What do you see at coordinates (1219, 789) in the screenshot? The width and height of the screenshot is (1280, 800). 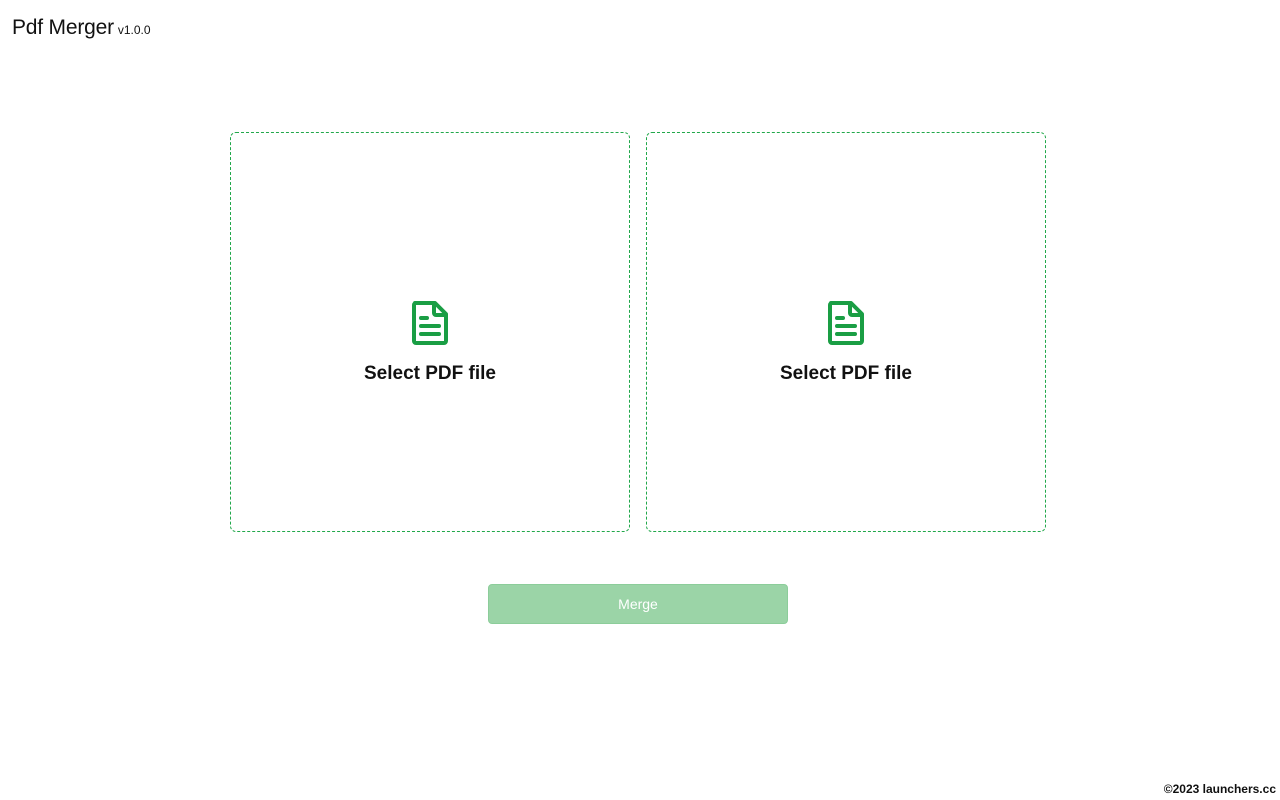 I see `footer-copyright: ©2023 launchers.cc` at bounding box center [1219, 789].